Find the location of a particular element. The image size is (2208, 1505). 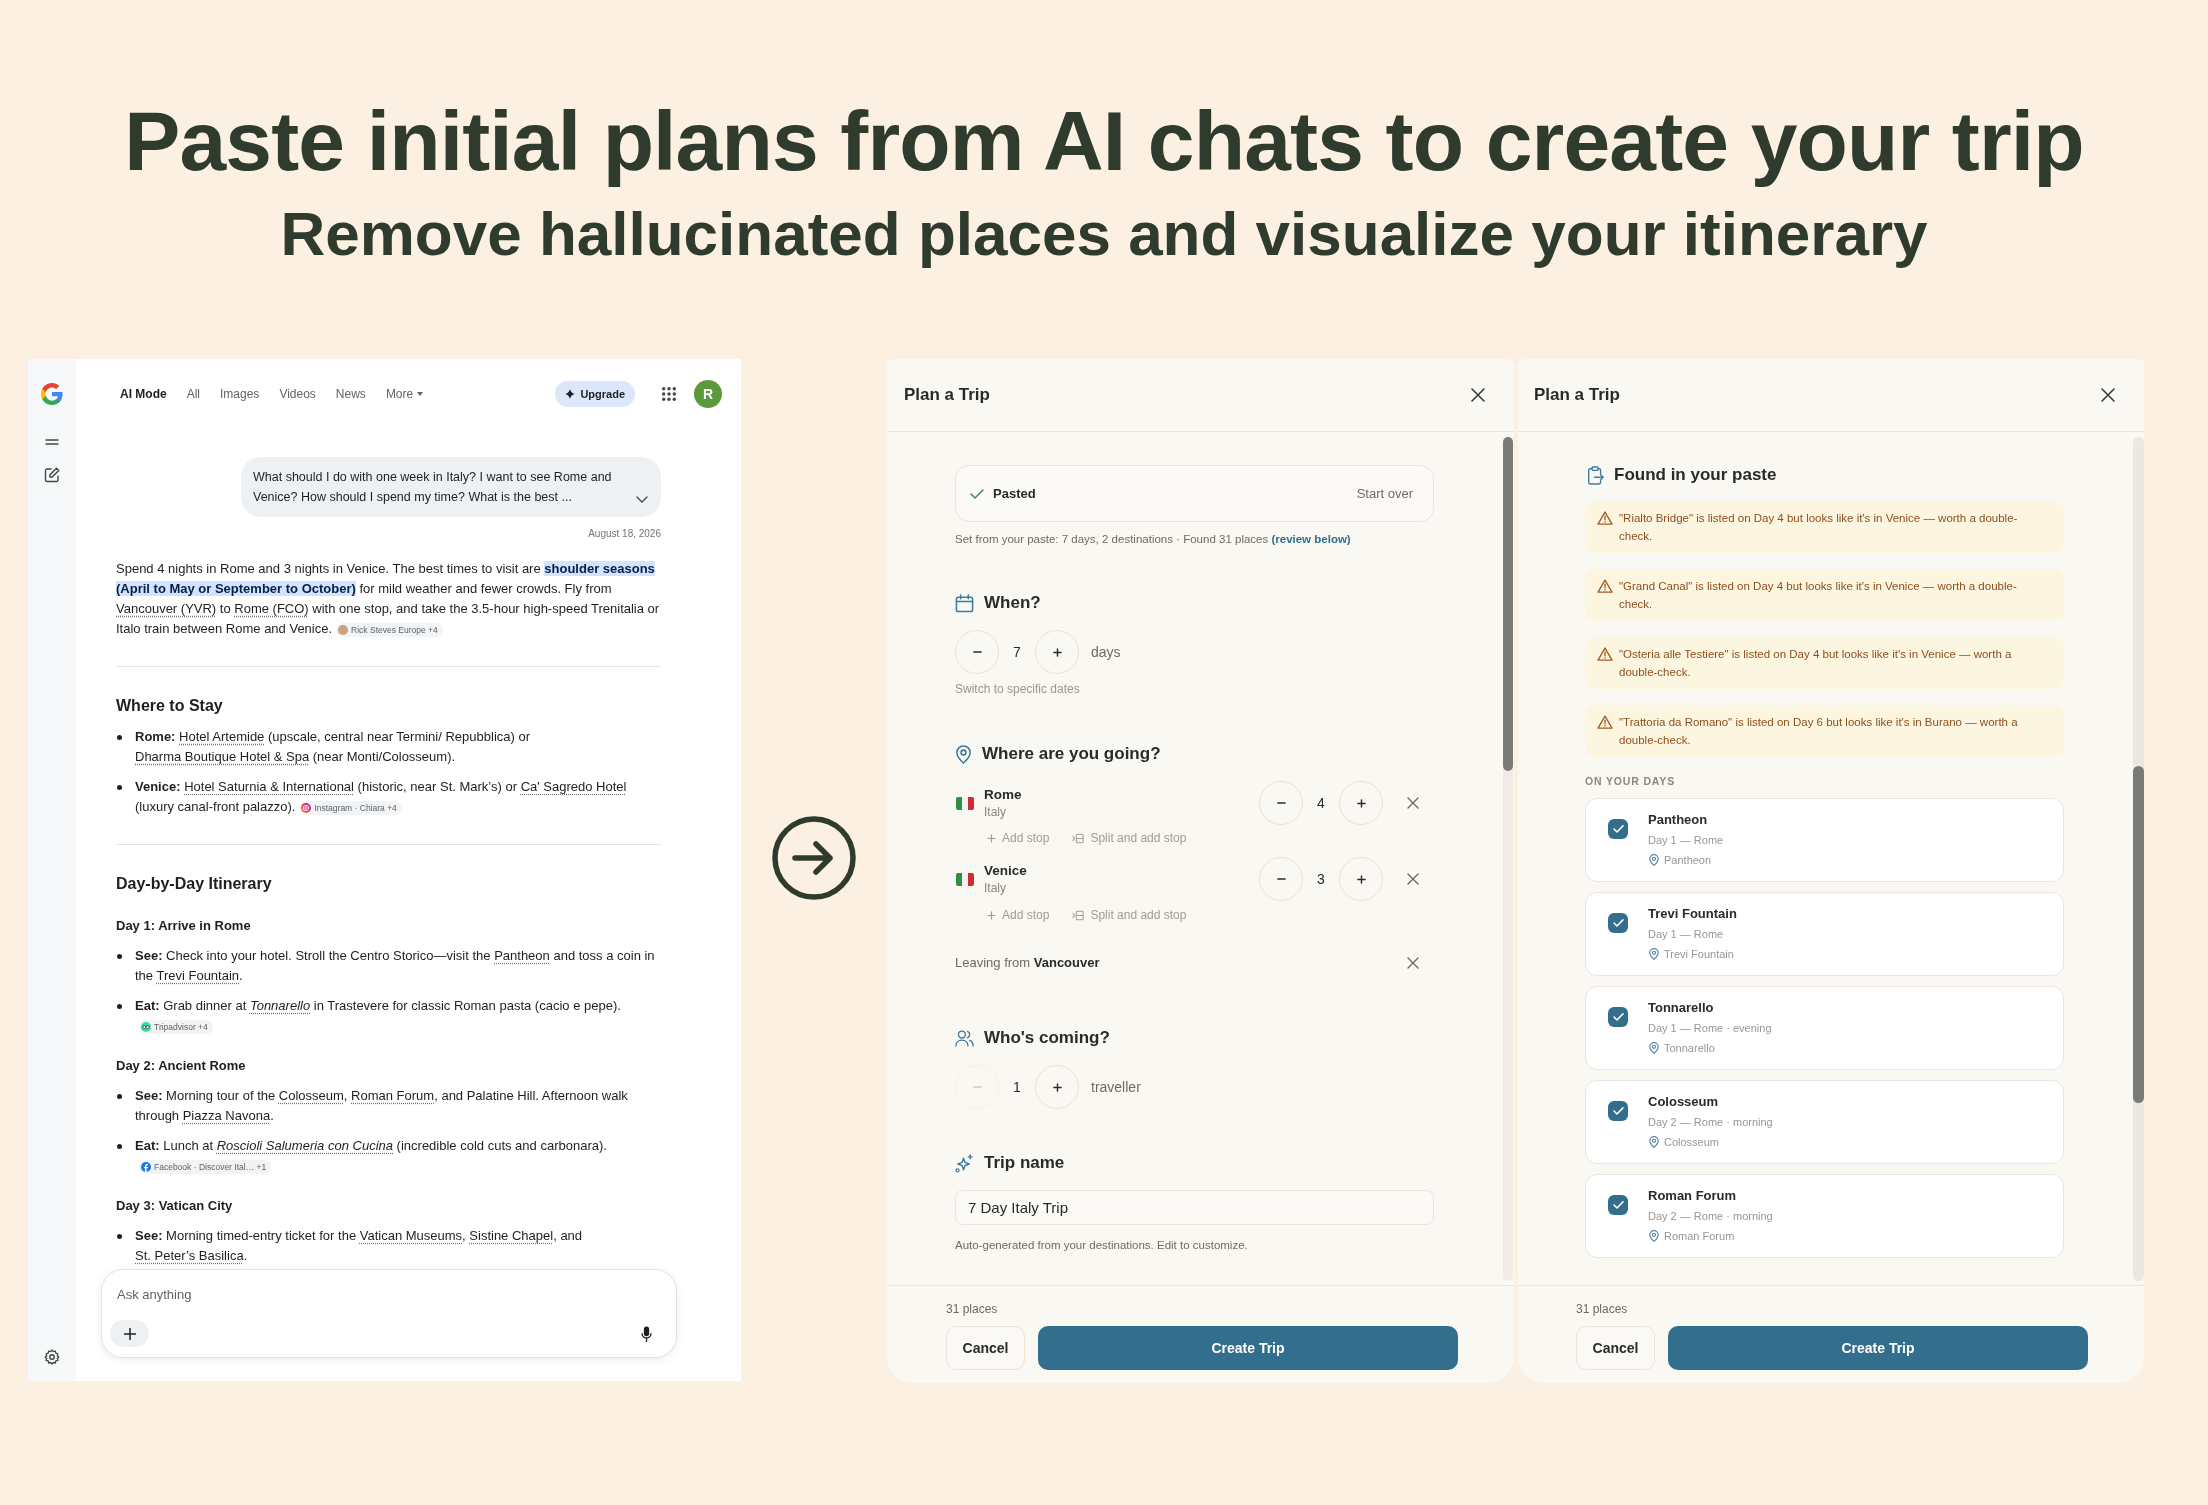

nav-tab: Images is located at coordinates (240, 394).